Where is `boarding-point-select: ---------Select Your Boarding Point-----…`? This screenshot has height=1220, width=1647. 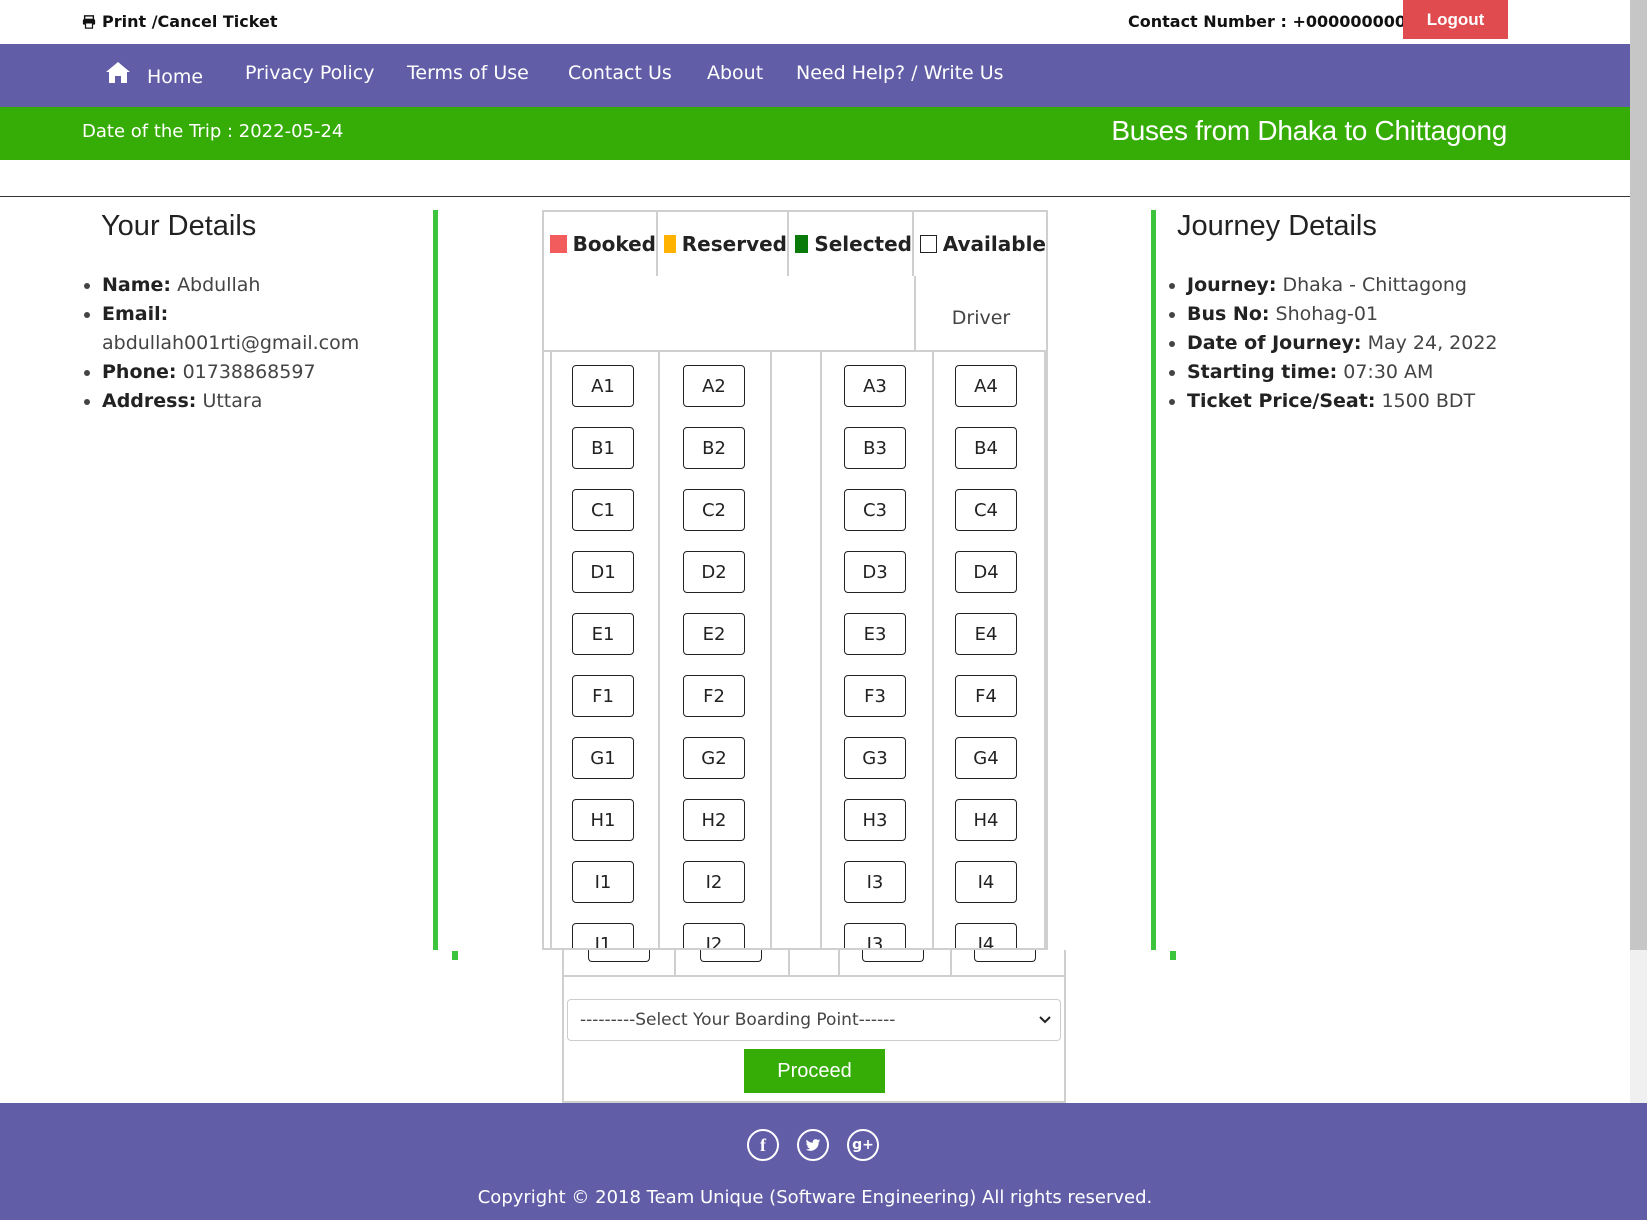 boarding-point-select: ---------Select Your Boarding Point-----… is located at coordinates (814, 1020).